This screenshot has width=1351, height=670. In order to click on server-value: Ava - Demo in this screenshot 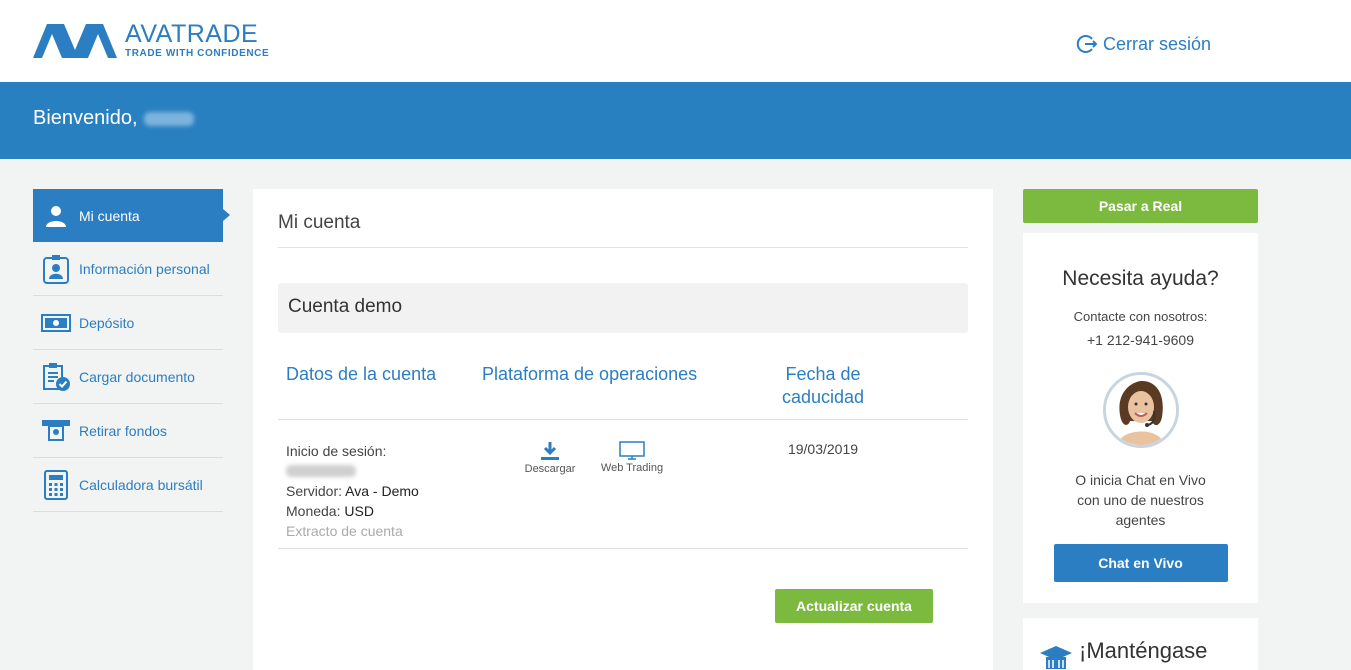, I will do `click(382, 491)`.